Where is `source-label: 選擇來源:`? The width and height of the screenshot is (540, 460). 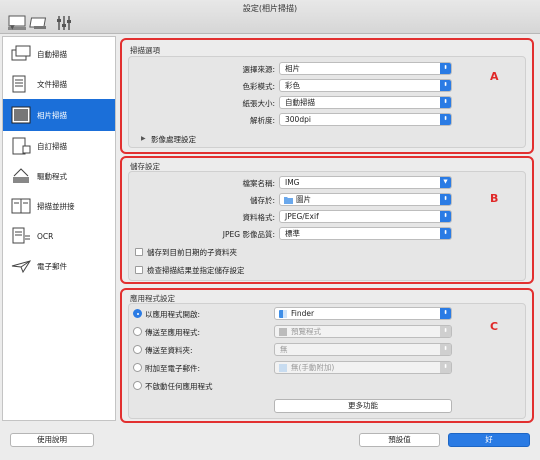 source-label: 選擇來源: is located at coordinates (258, 69).